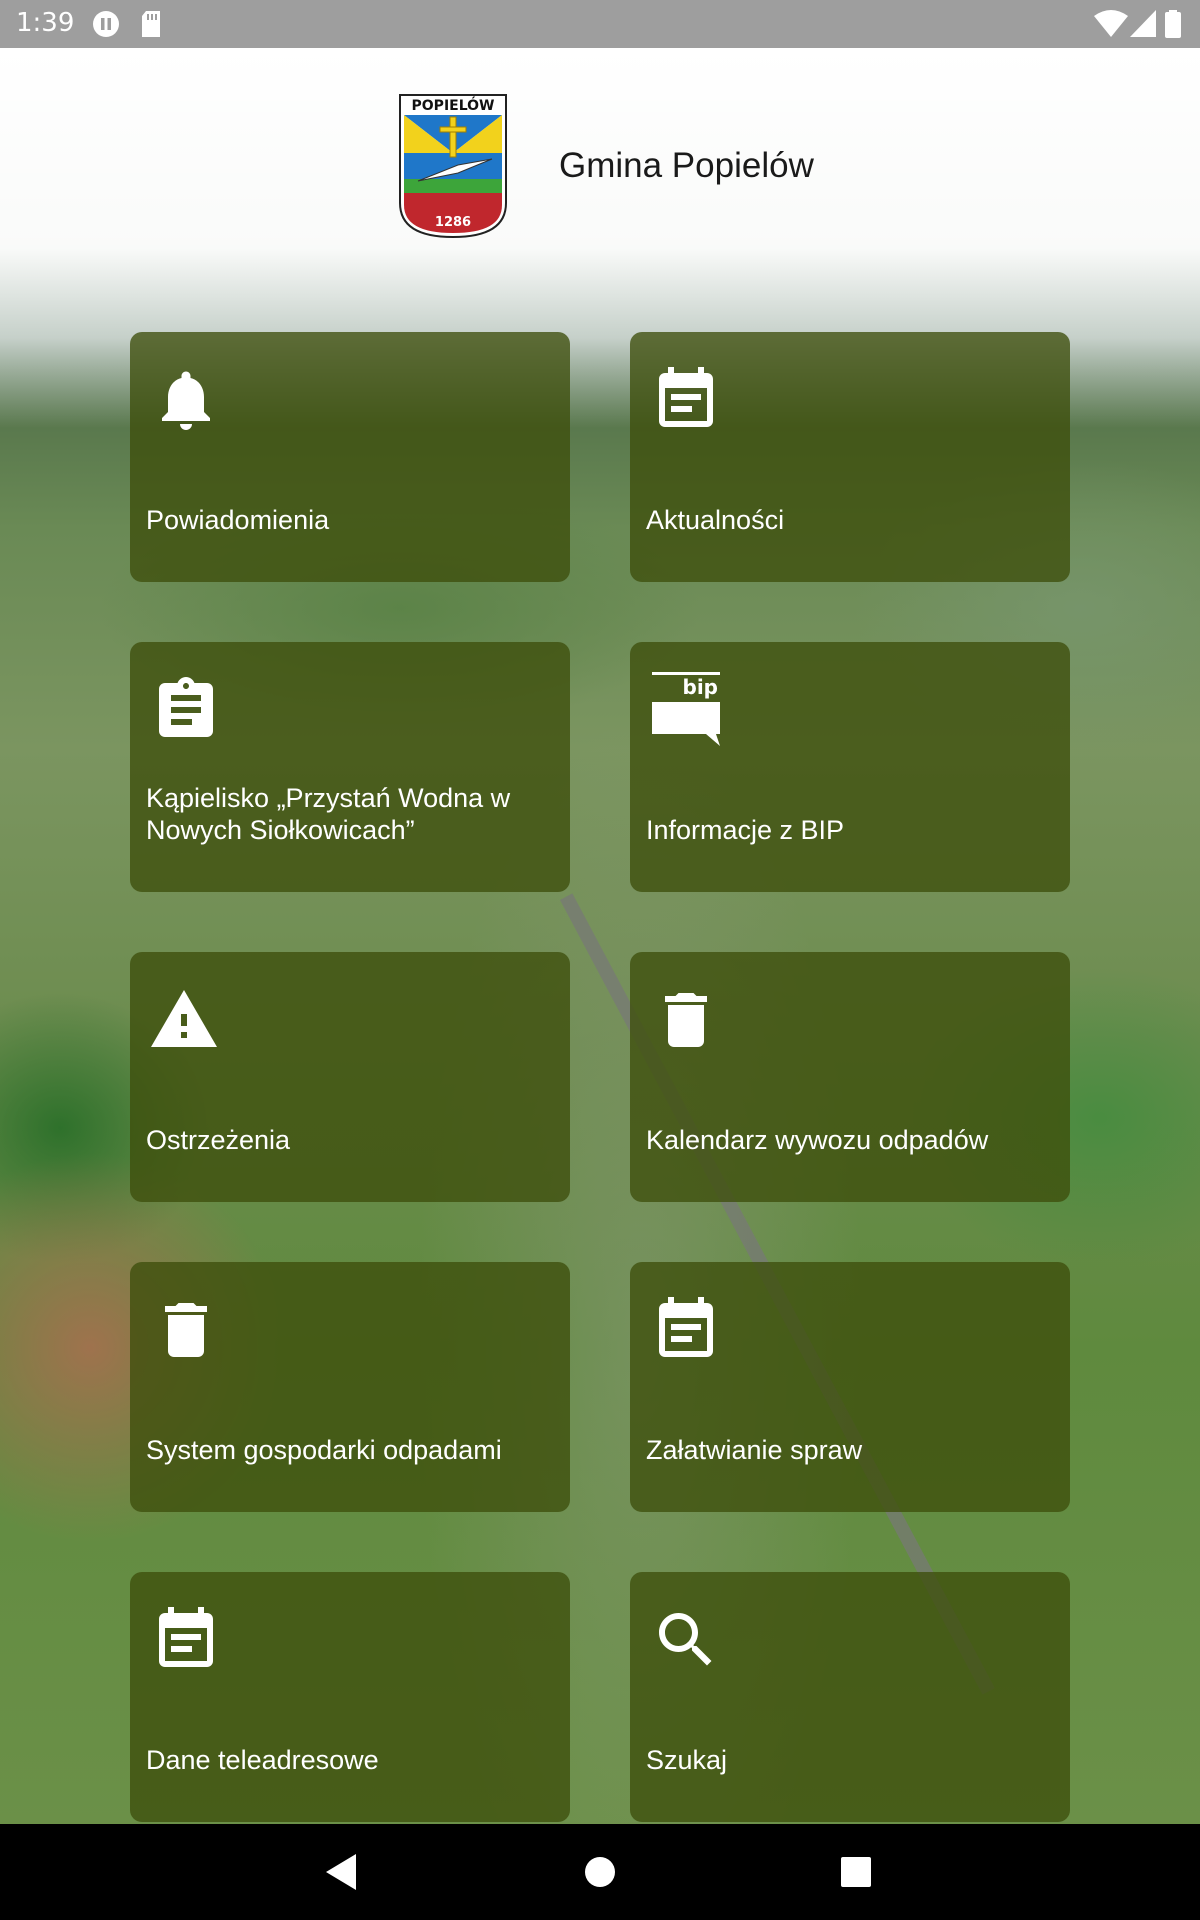 The image size is (1200, 1920). What do you see at coordinates (817, 1140) in the screenshot?
I see `tile-label: Kalendarz wywozu odpadów` at bounding box center [817, 1140].